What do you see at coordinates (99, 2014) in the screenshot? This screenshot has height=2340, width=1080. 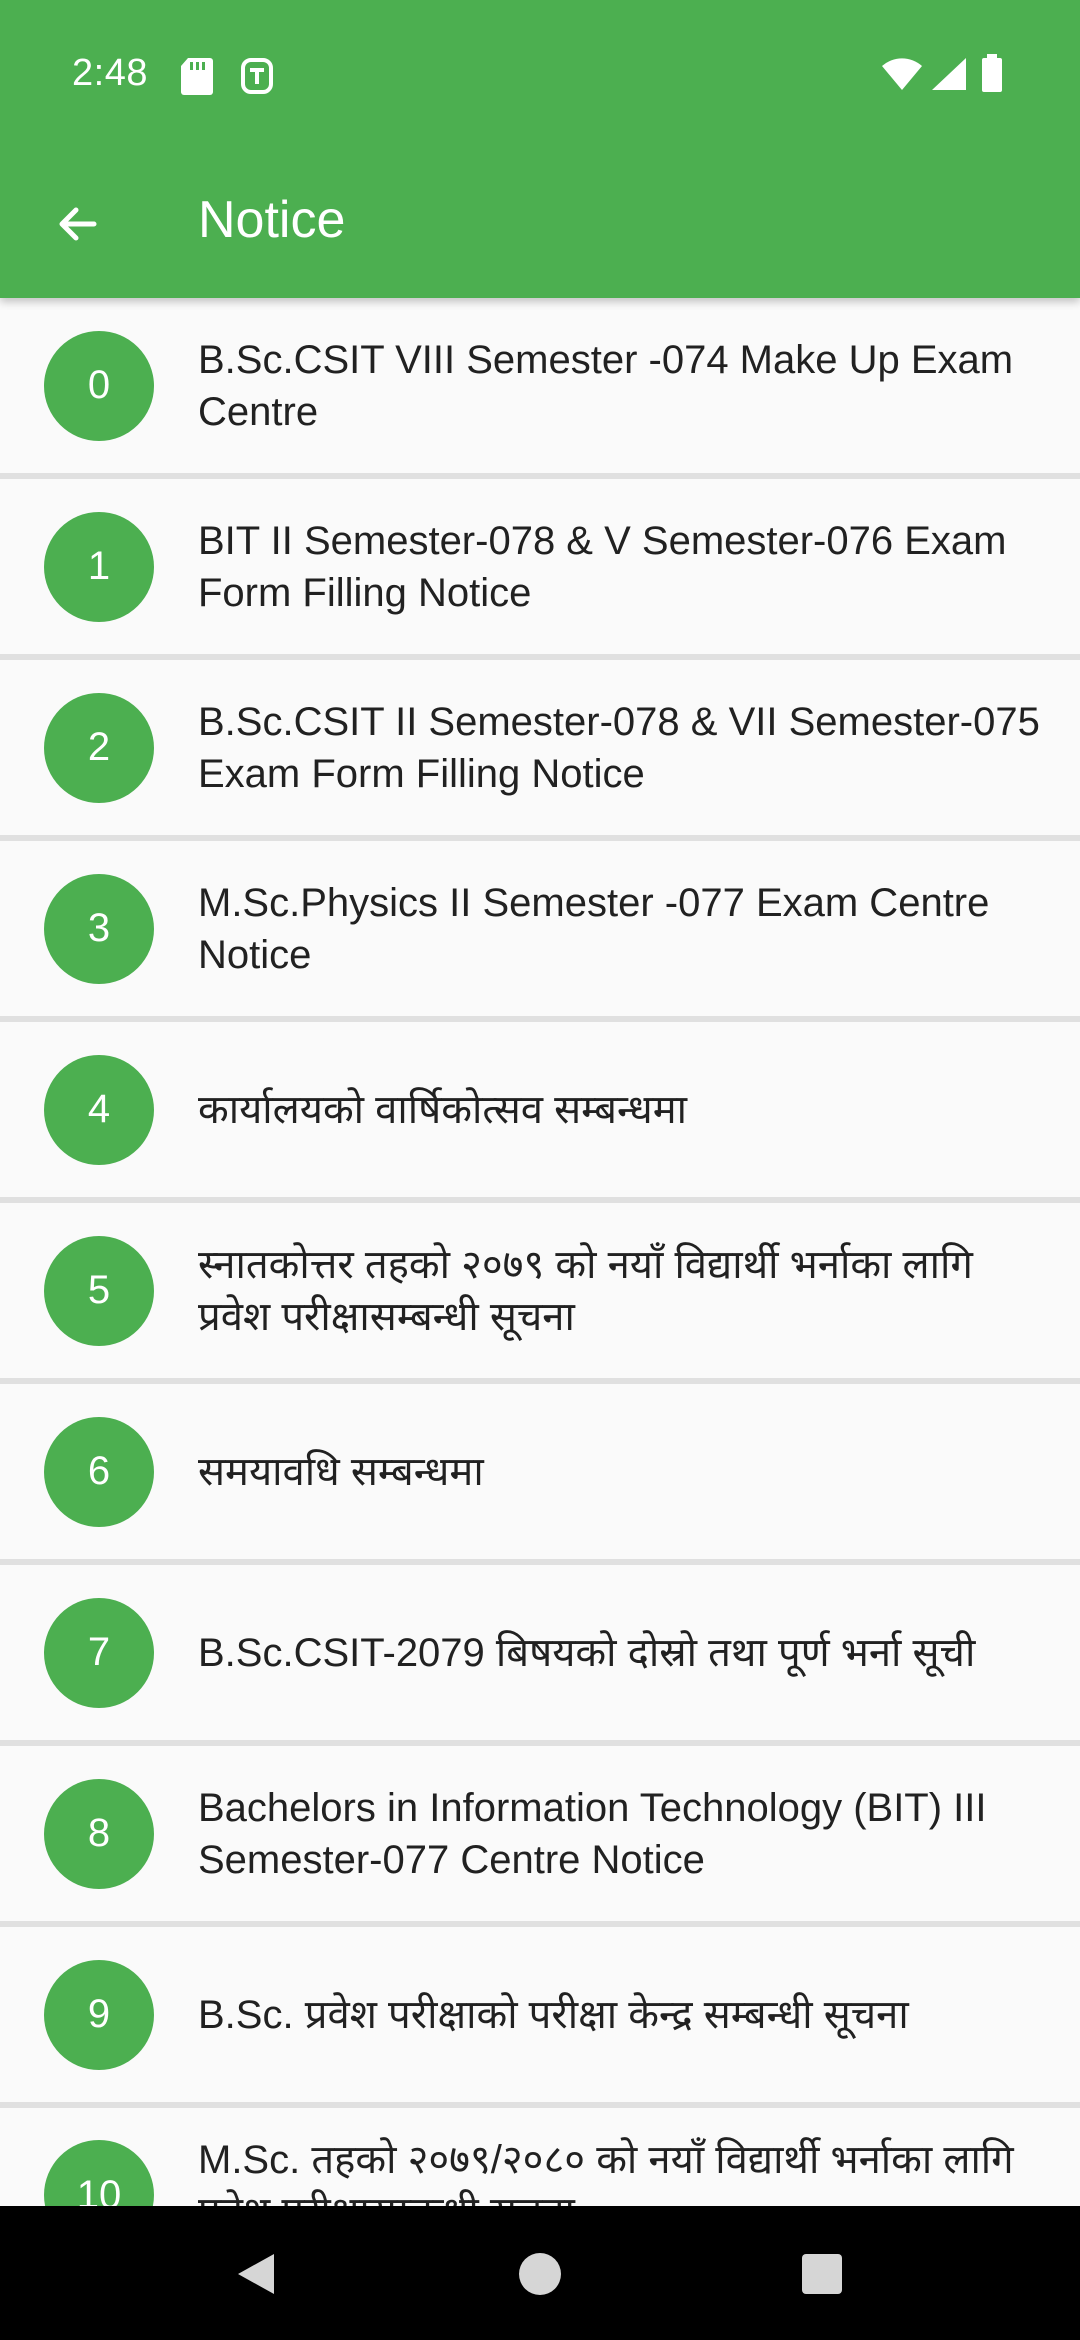 I see `index-avatar: 9` at bounding box center [99, 2014].